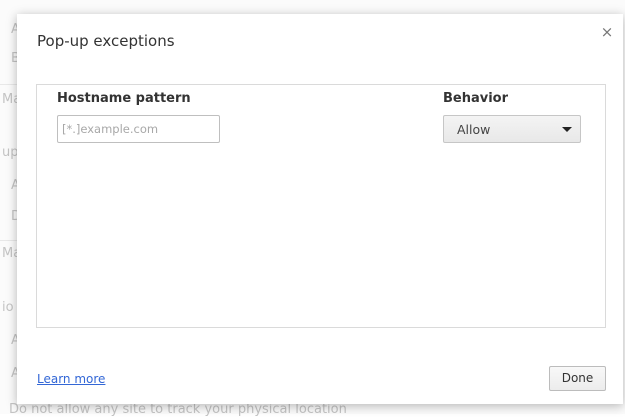 Image resolution: width=625 pixels, height=417 pixels. I want to click on behavior-column-header: Behavior, so click(476, 98).